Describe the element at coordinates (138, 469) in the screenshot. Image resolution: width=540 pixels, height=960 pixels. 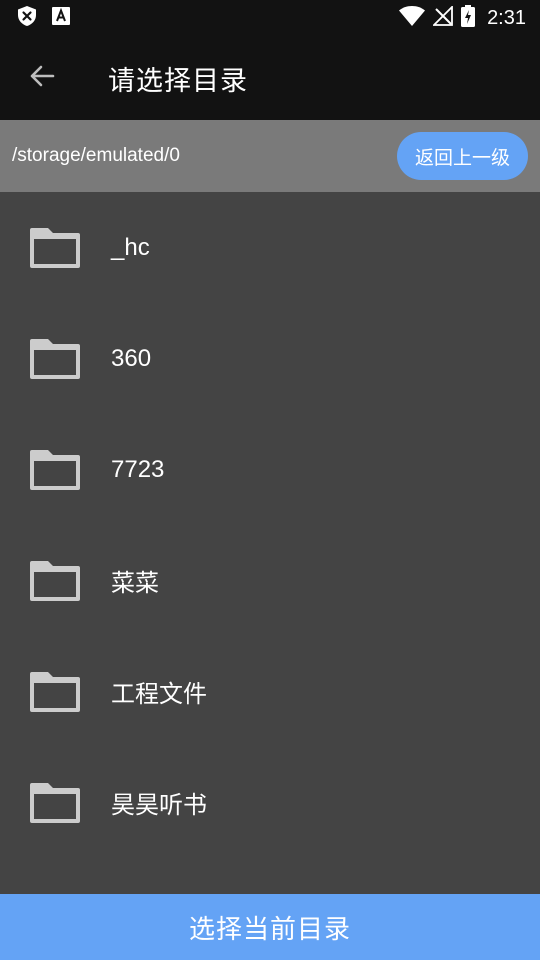
I see `folder-name: 7723` at that location.